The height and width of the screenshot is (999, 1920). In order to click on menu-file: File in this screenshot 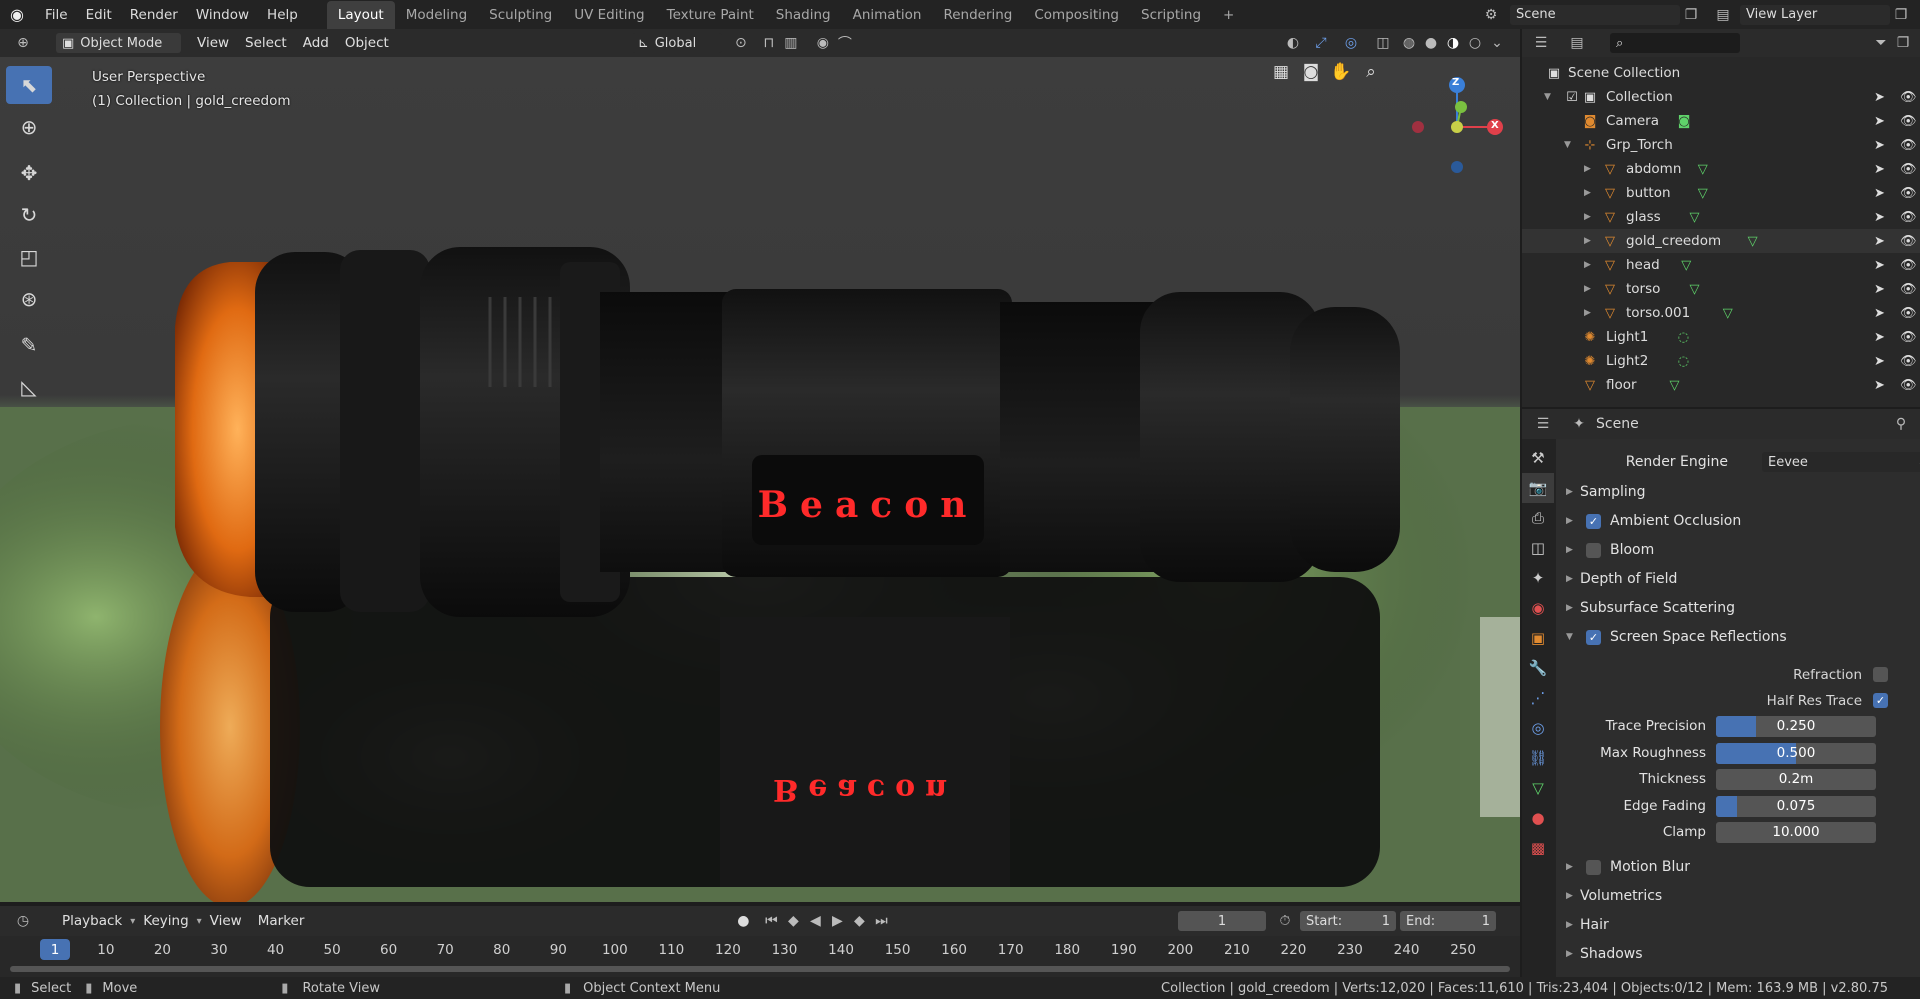, I will do `click(56, 15)`.